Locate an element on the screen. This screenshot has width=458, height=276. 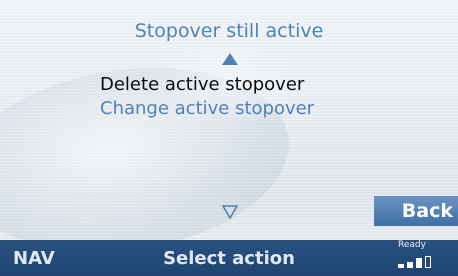
signal-strength-icon is located at coordinates (420, 262).